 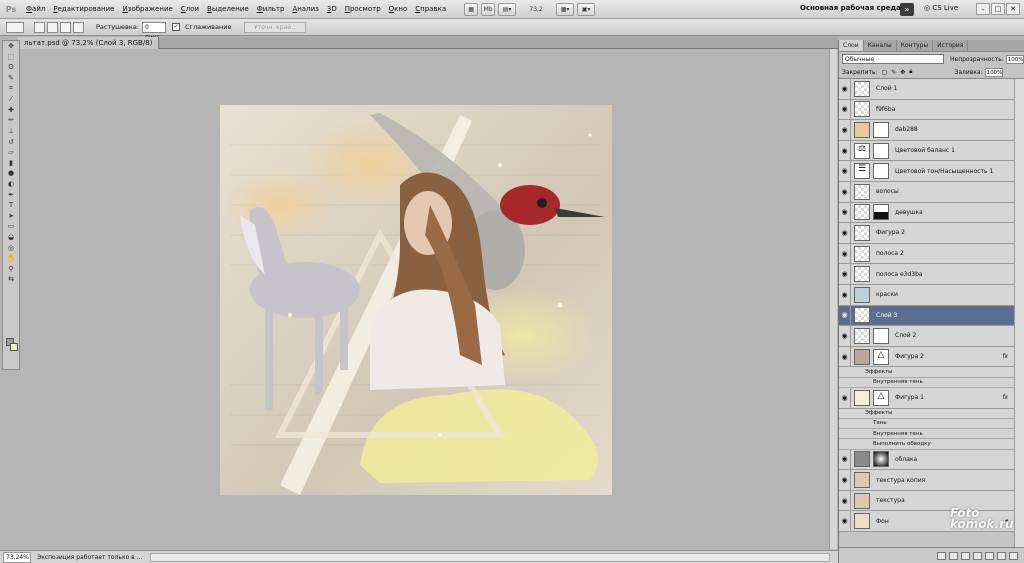 What do you see at coordinates (65, 27) in the screenshot?
I see `subtract-selection-icon` at bounding box center [65, 27].